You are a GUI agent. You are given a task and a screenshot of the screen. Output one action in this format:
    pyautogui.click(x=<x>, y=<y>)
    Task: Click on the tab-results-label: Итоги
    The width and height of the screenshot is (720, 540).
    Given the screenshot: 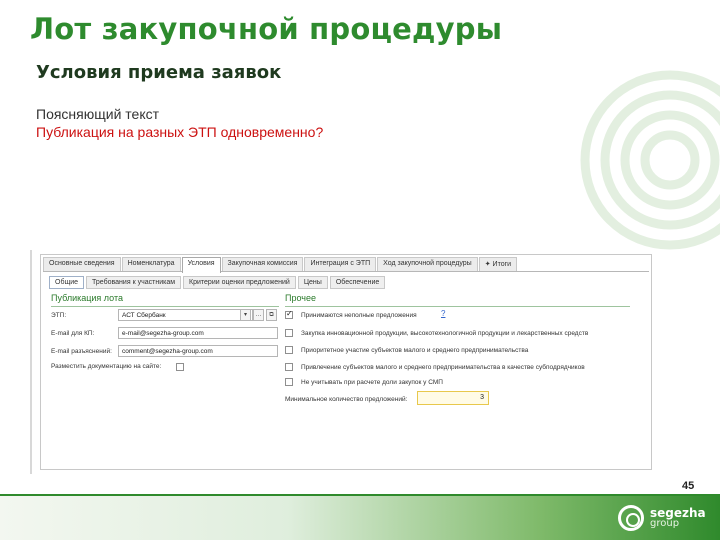 What is the action you would take?
    pyautogui.click(x=502, y=264)
    